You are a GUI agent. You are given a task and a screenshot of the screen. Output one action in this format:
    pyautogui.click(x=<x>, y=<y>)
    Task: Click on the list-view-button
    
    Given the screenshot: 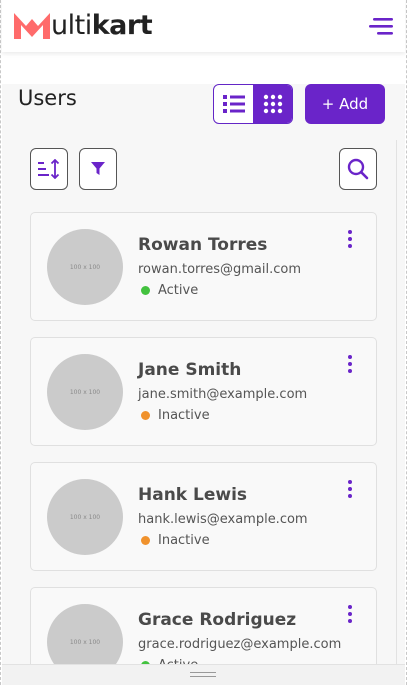 What is the action you would take?
    pyautogui.click(x=233, y=104)
    